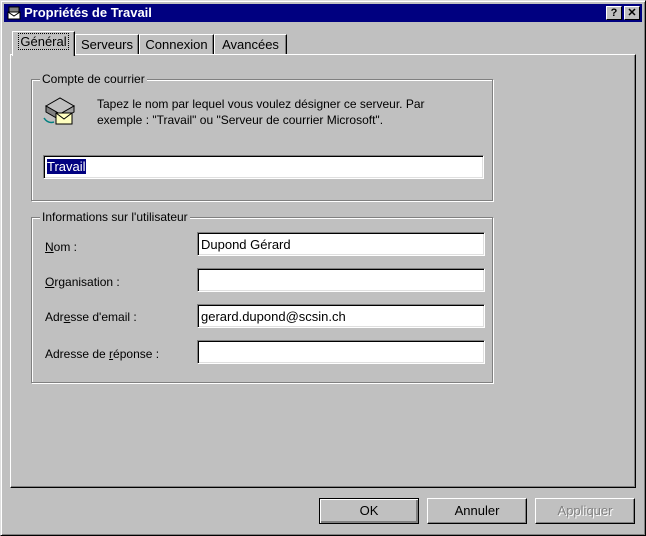 This screenshot has width=646, height=536. What do you see at coordinates (66, 166) in the screenshot?
I see `account-name-value: Travail` at bounding box center [66, 166].